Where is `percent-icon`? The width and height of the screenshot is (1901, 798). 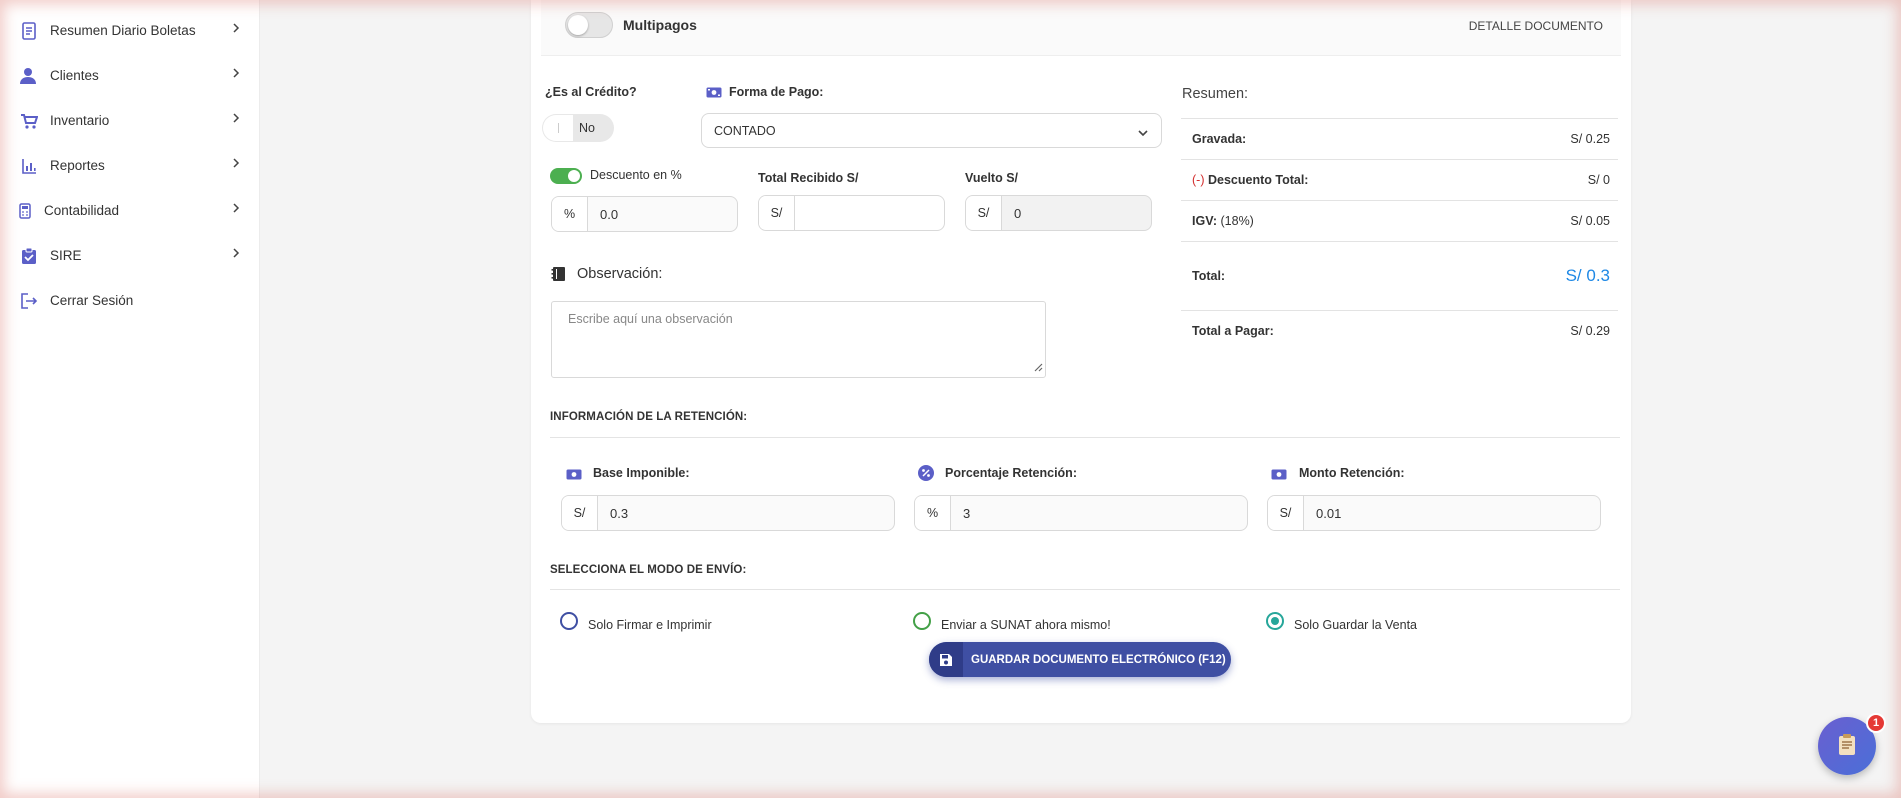 percent-icon is located at coordinates (926, 474).